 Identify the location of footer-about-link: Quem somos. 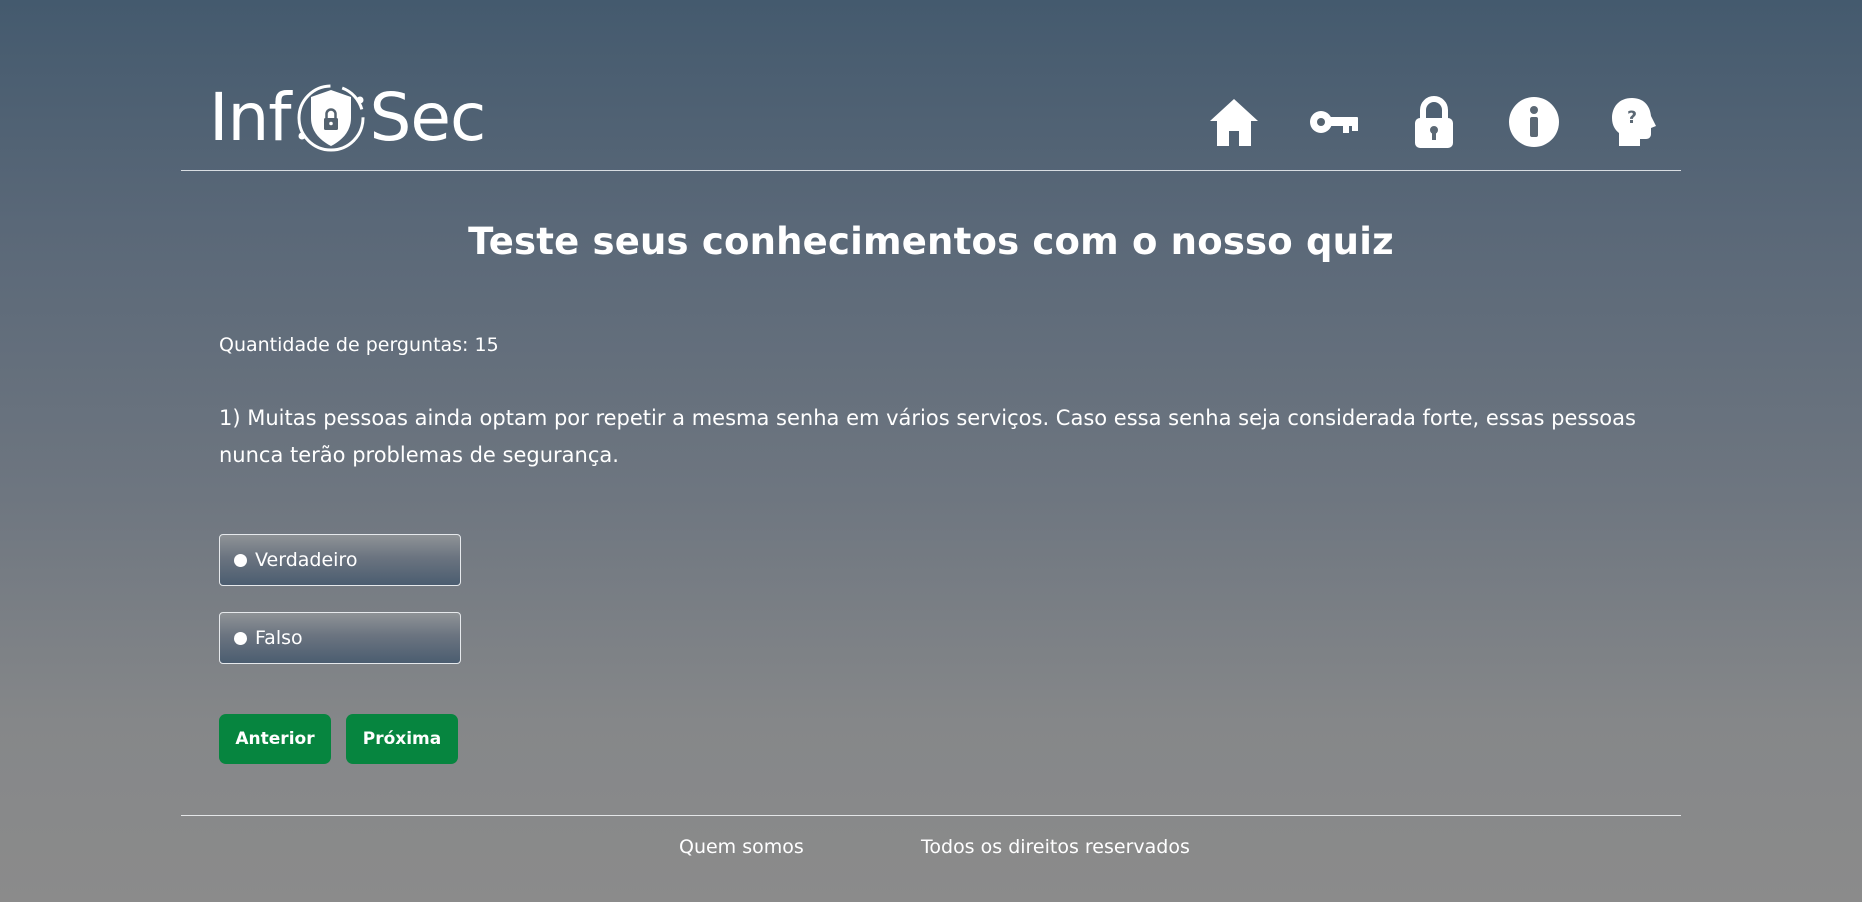
(741, 847).